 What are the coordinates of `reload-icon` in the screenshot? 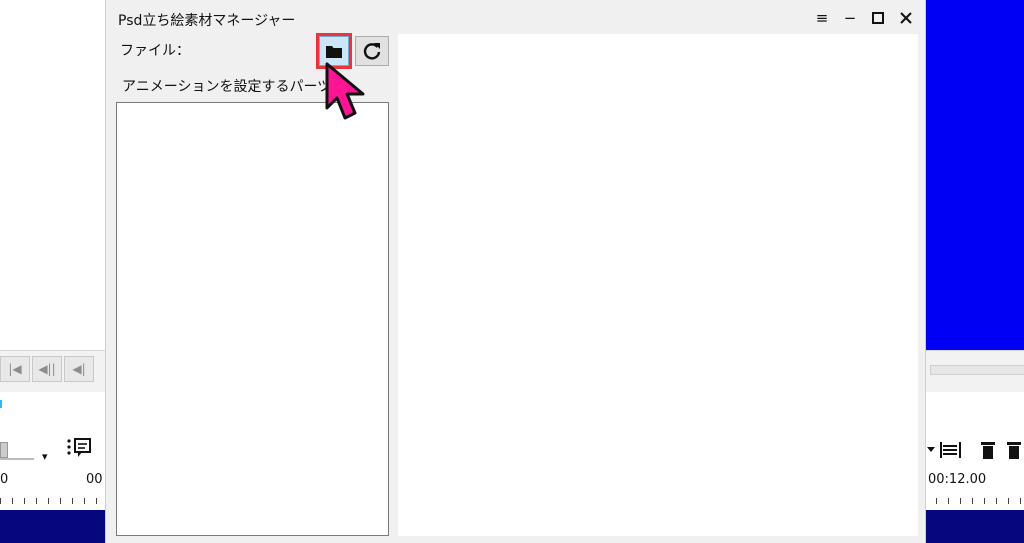 It's located at (372, 51).